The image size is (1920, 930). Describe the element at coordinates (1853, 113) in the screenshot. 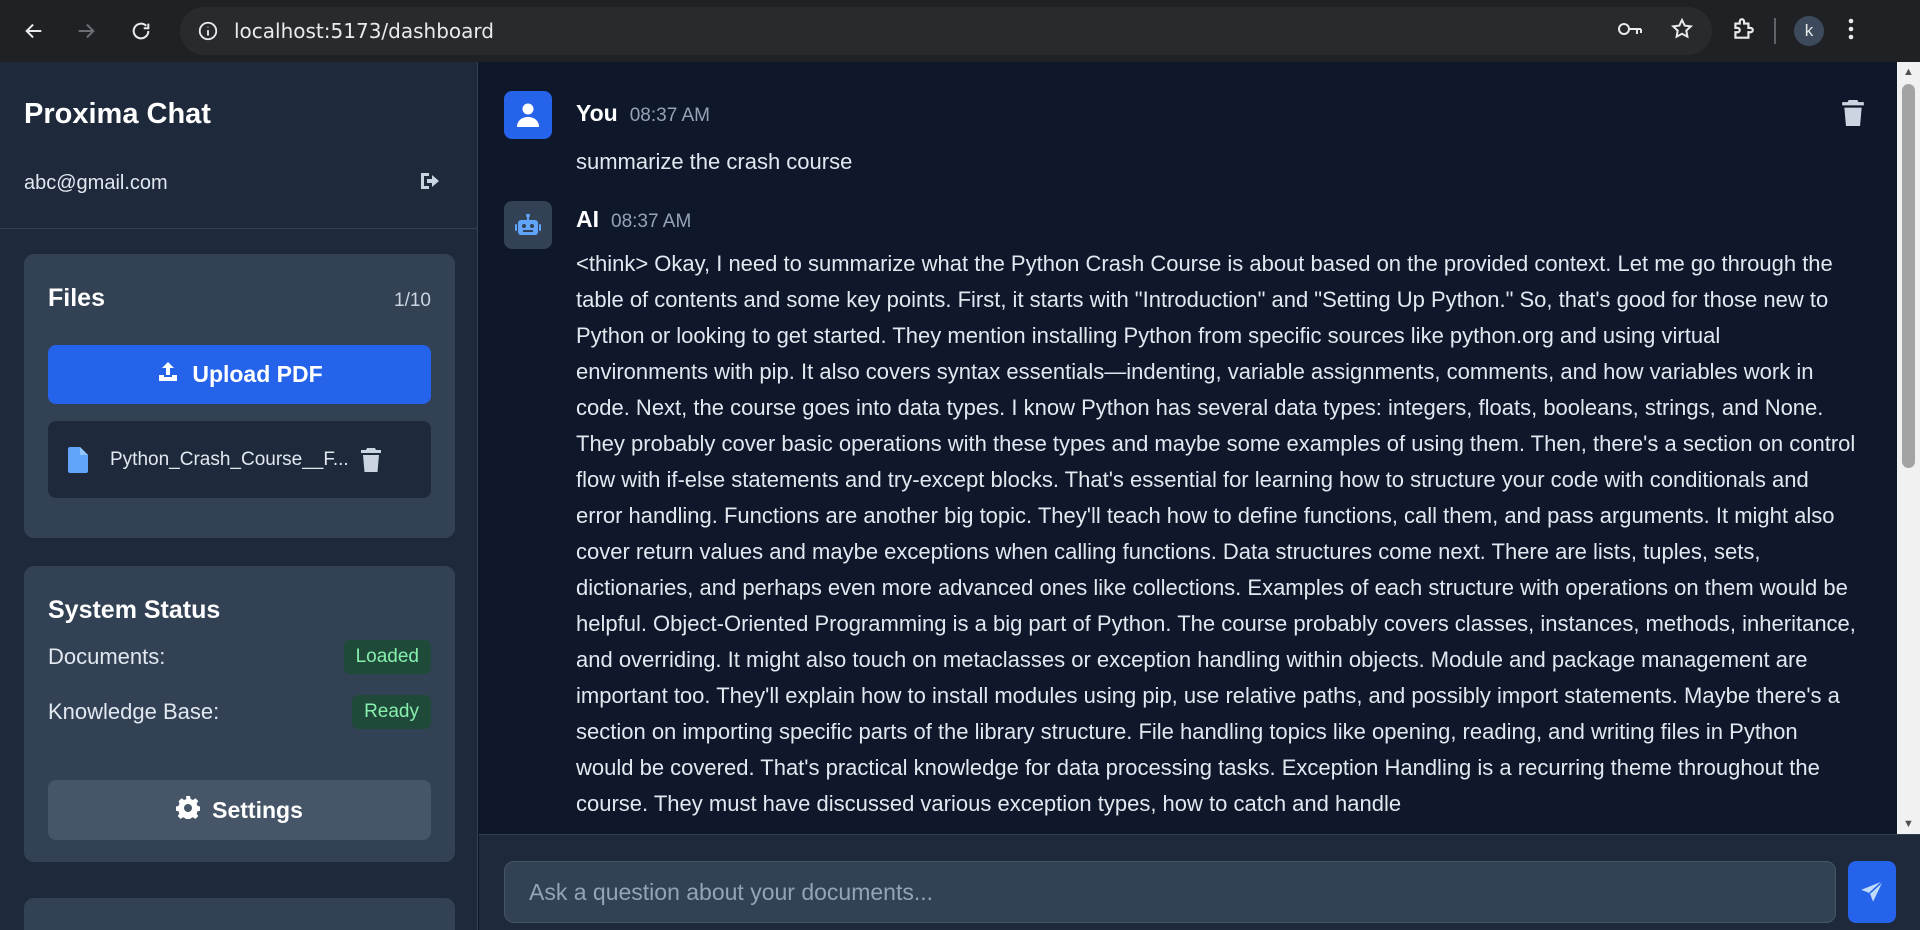

I see `delete-chat-icon` at that location.